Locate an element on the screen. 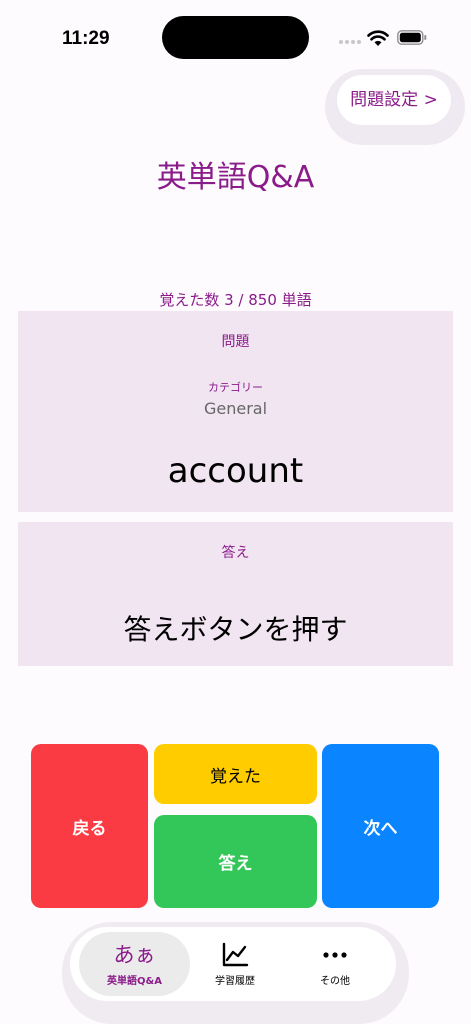 This screenshot has height=1024, width=471. tab-label-study-history: 学習履歴 is located at coordinates (235, 981).